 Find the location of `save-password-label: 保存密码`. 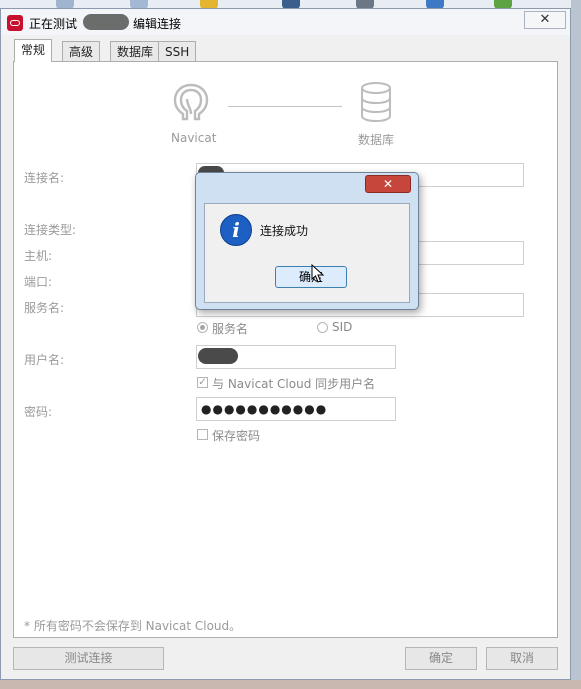

save-password-label: 保存密码 is located at coordinates (236, 436).